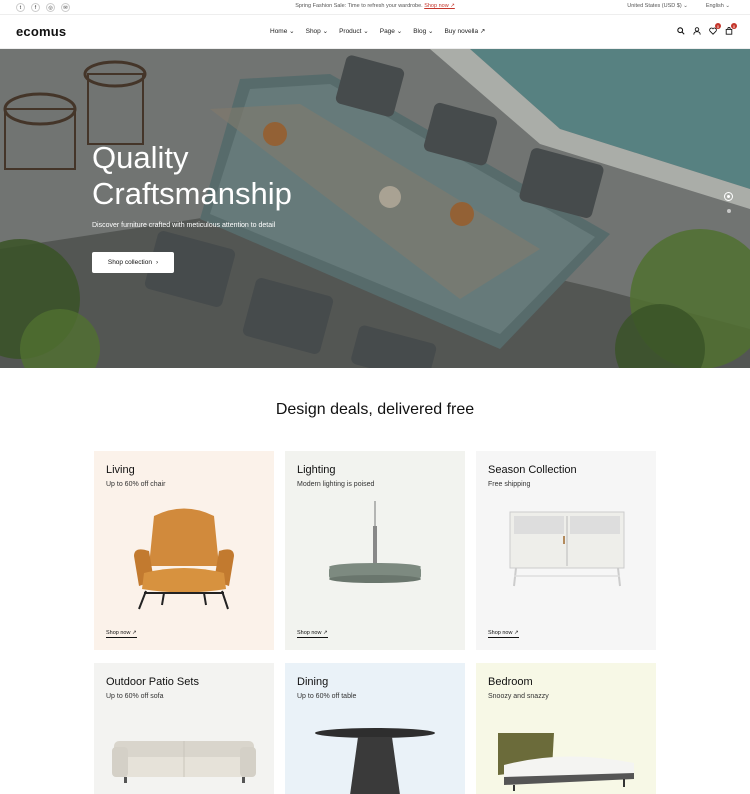  I want to click on bed-image, so click(566, 762).